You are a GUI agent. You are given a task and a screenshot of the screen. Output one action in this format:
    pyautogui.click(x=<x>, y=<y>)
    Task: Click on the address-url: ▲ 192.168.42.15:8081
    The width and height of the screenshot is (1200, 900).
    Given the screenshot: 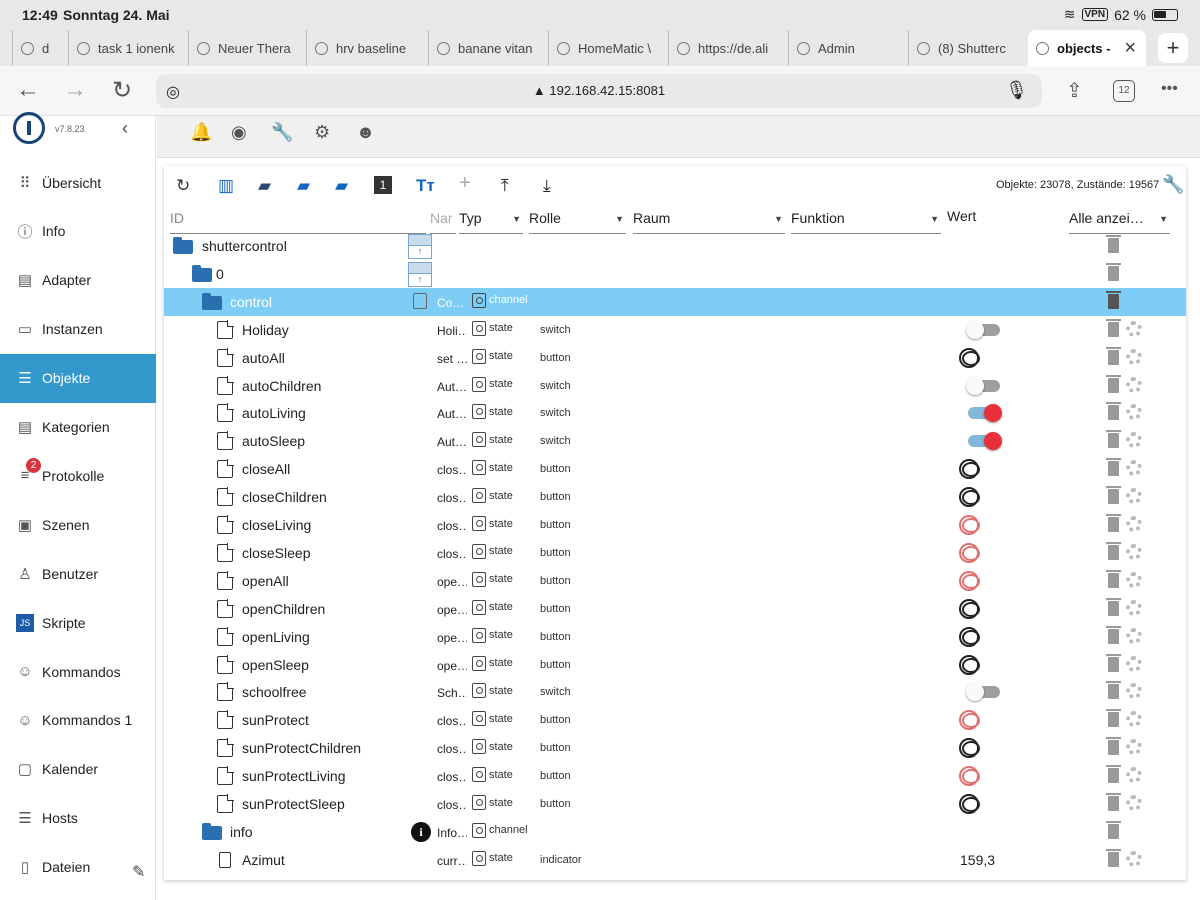 What is the action you would take?
    pyautogui.click(x=599, y=90)
    